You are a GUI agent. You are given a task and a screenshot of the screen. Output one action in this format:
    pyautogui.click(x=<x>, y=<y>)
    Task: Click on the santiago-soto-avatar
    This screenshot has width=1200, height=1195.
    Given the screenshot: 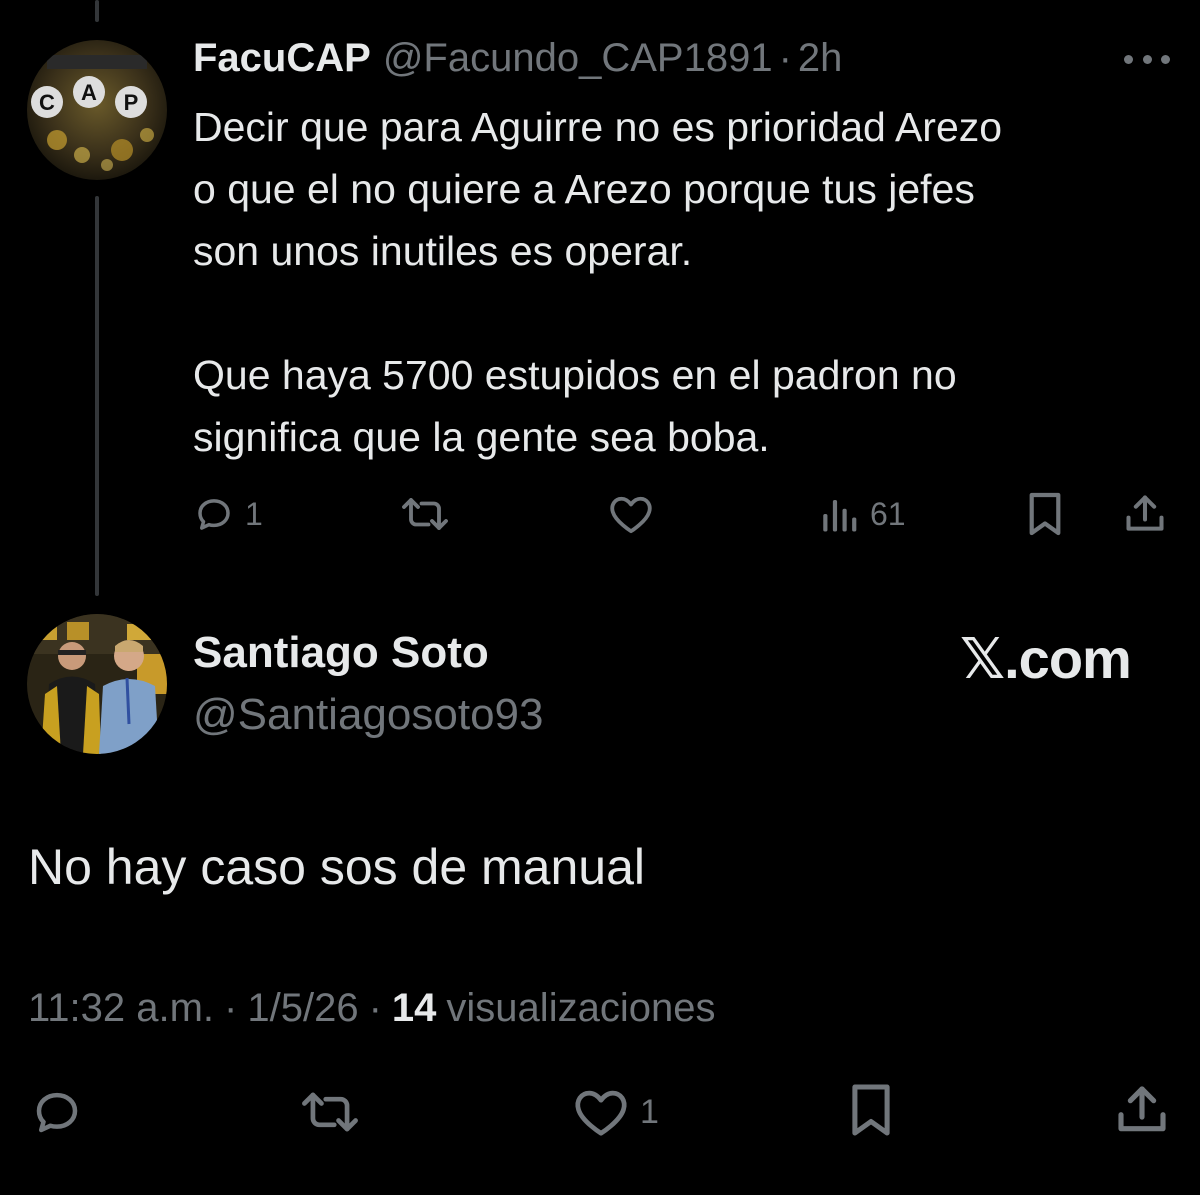 What is the action you would take?
    pyautogui.click(x=97, y=684)
    